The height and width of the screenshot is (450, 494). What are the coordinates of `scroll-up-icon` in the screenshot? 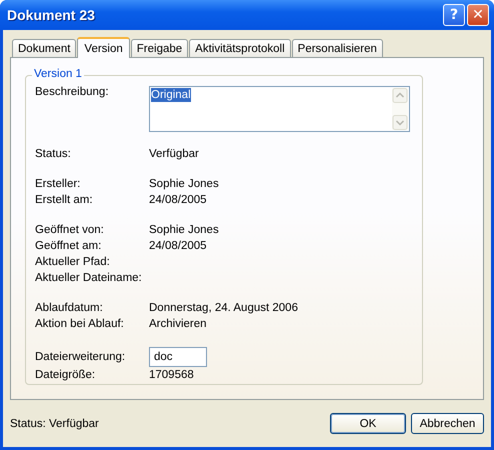 It's located at (400, 95).